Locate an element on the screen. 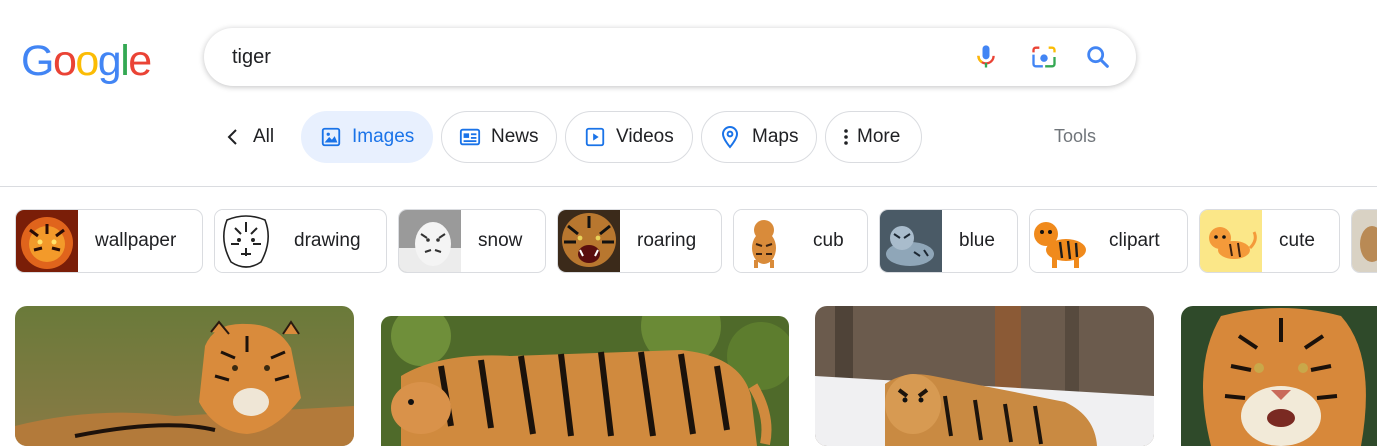  image-icon is located at coordinates (331, 137).